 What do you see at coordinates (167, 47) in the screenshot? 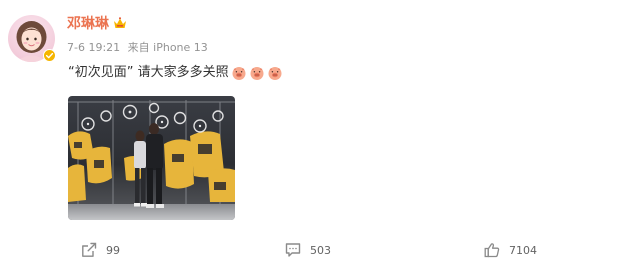
I see `post-source: 来自 iPhone 13` at bounding box center [167, 47].